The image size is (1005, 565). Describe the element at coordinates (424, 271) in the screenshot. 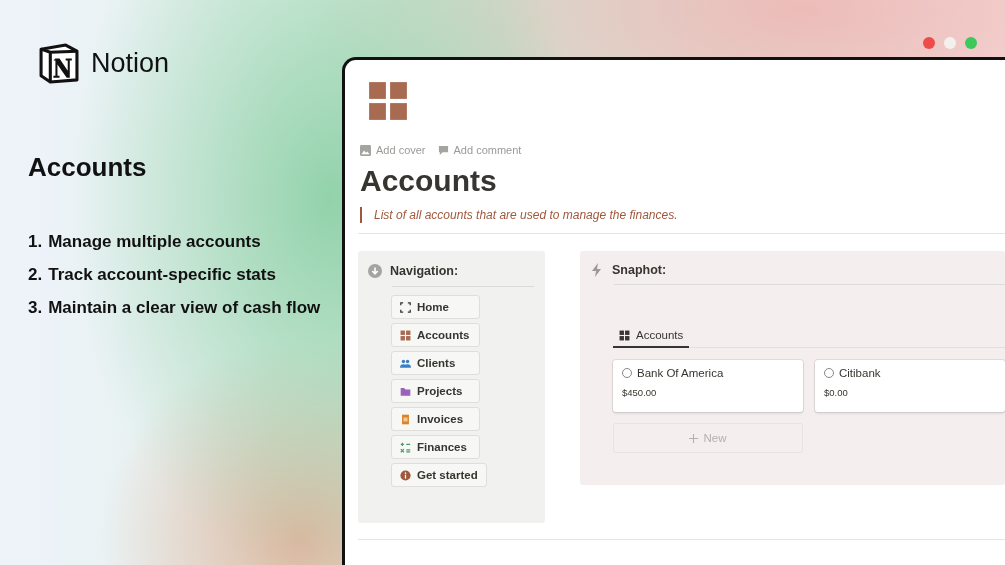

I see `panel-heading: Navigation:` at that location.